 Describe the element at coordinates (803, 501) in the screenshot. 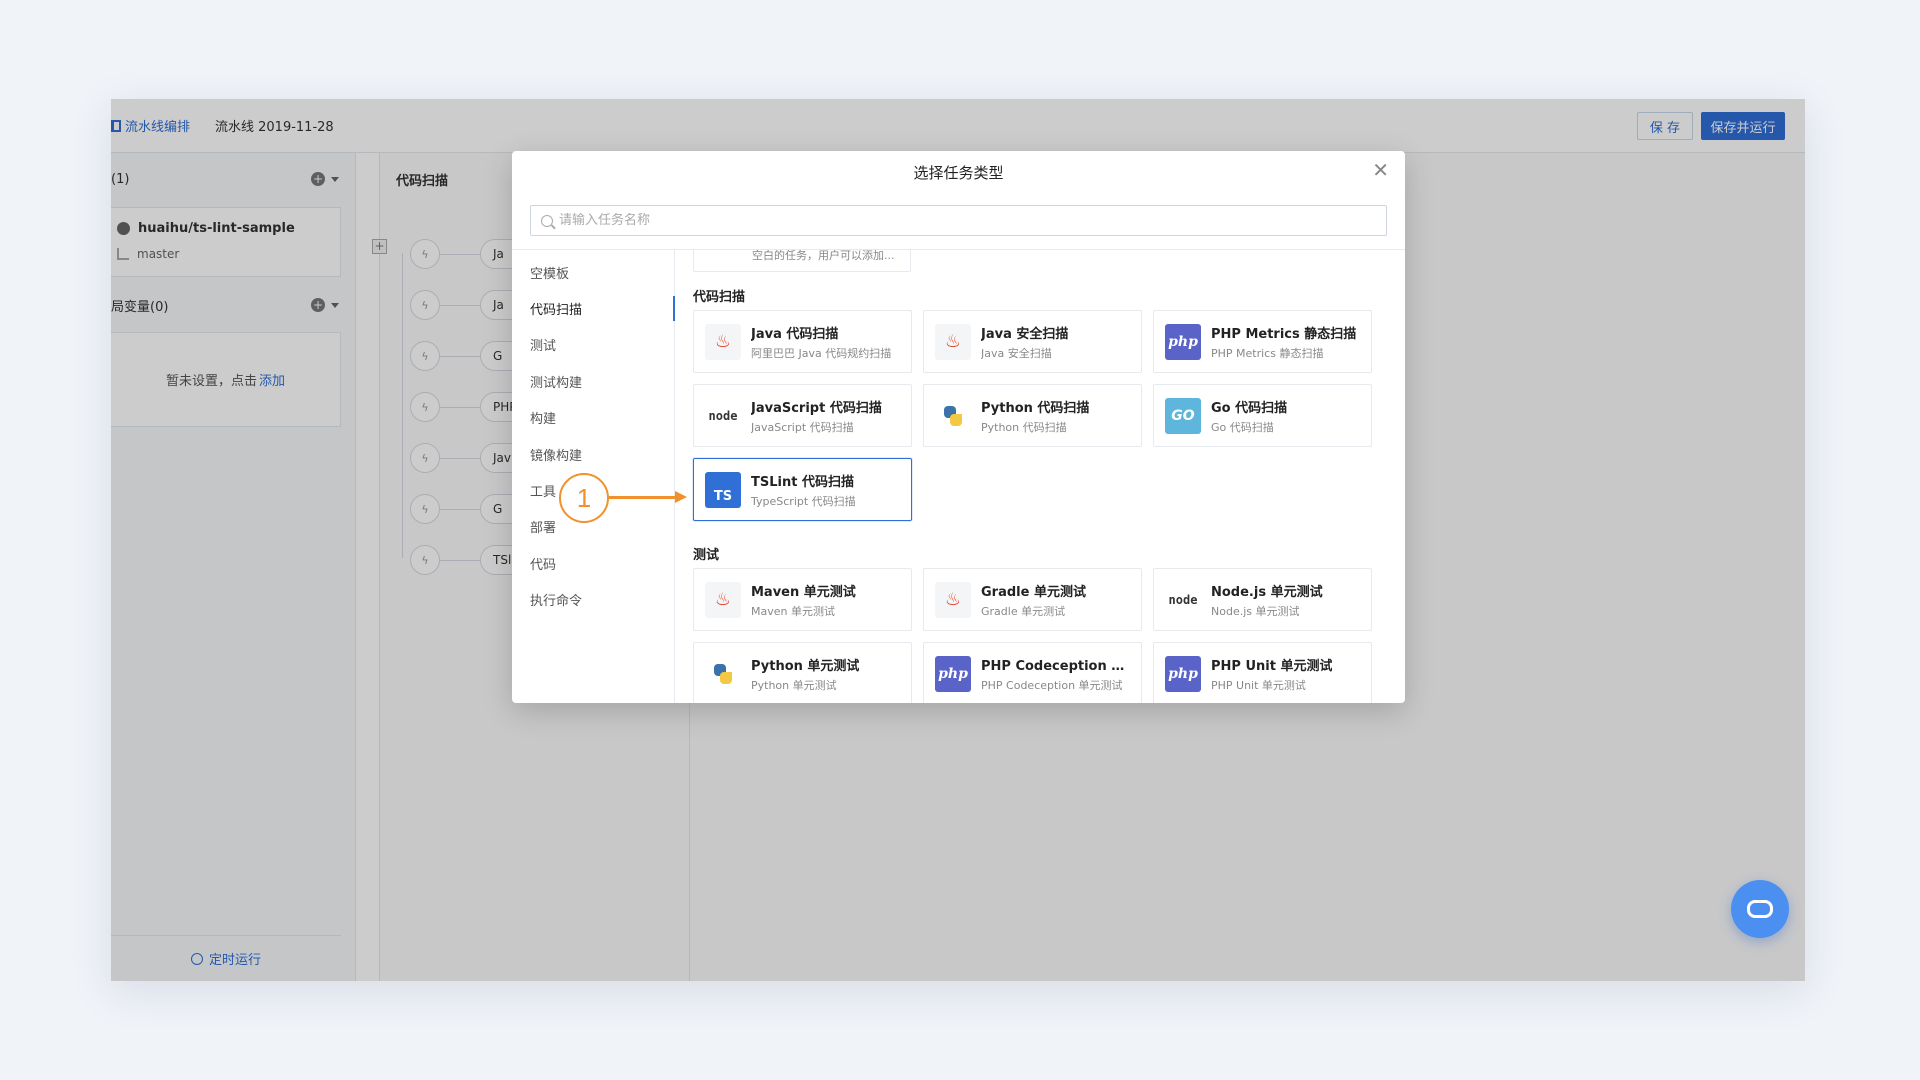

I see `task-card-desc: TypeScript 代码扫描` at that location.